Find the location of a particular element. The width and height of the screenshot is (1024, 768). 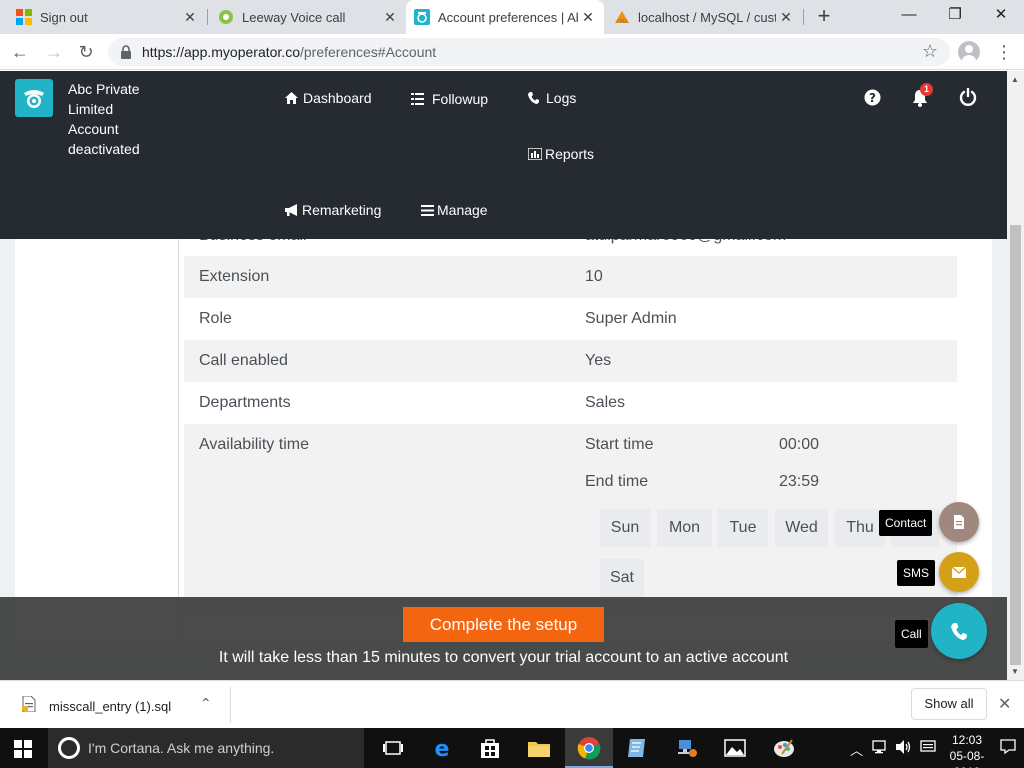

store-icon is located at coordinates (490, 748).